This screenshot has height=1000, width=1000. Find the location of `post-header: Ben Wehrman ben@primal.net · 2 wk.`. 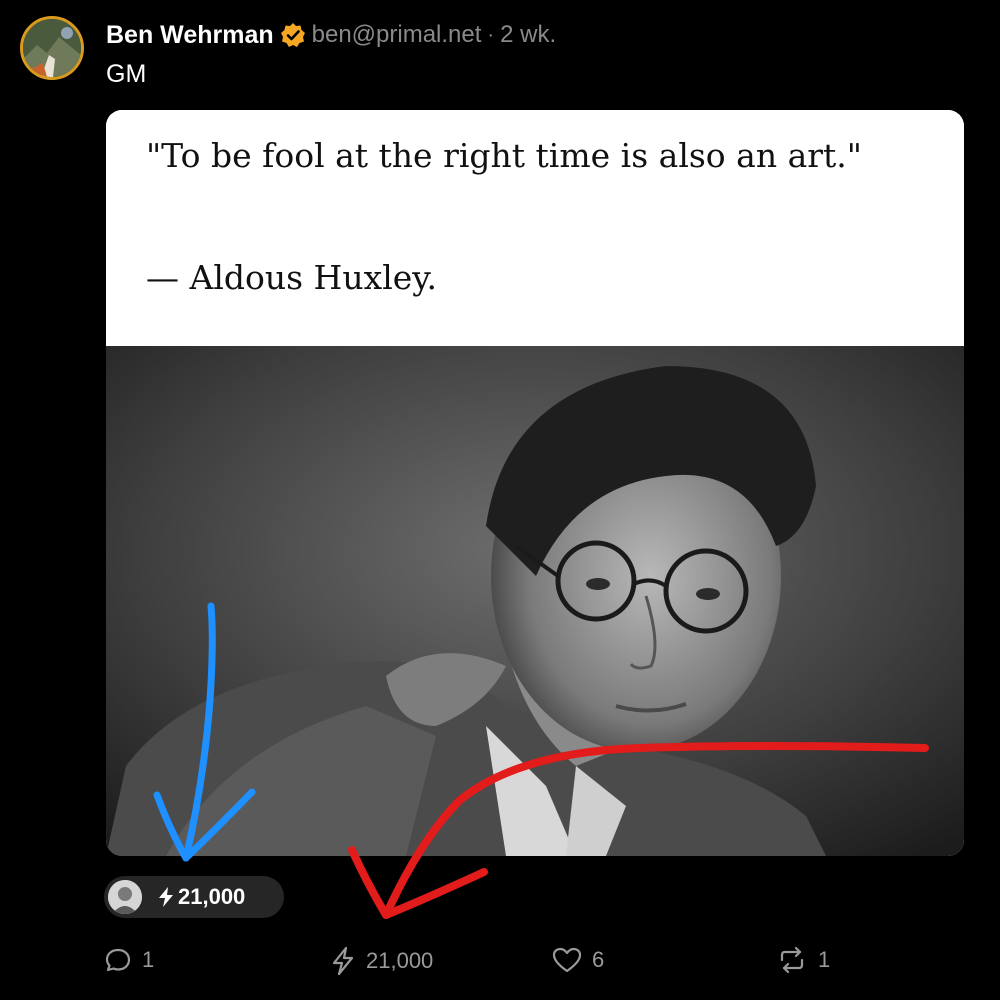

post-header: Ben Wehrman ben@primal.net · 2 wk. is located at coordinates (331, 35).